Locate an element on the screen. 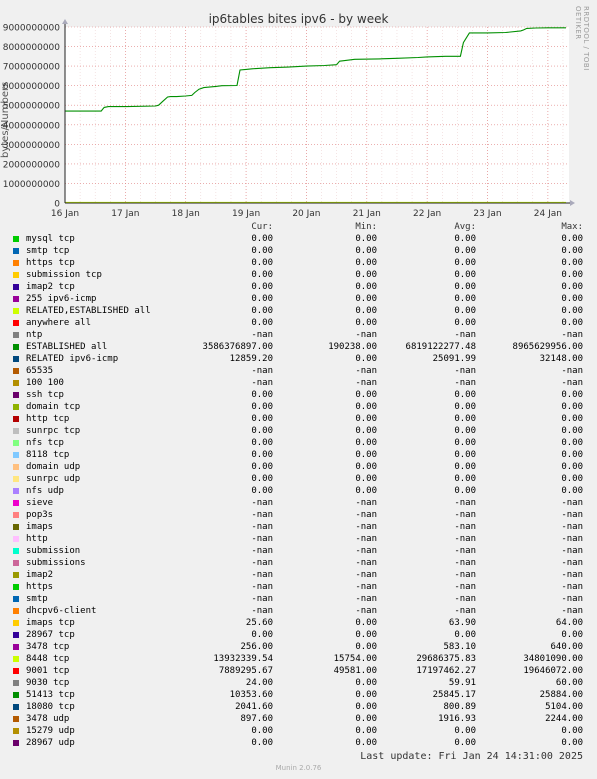 Image resolution: width=597 pixels, height=779 pixels. y-tick-label: 4000000000 is located at coordinates (32, 126).